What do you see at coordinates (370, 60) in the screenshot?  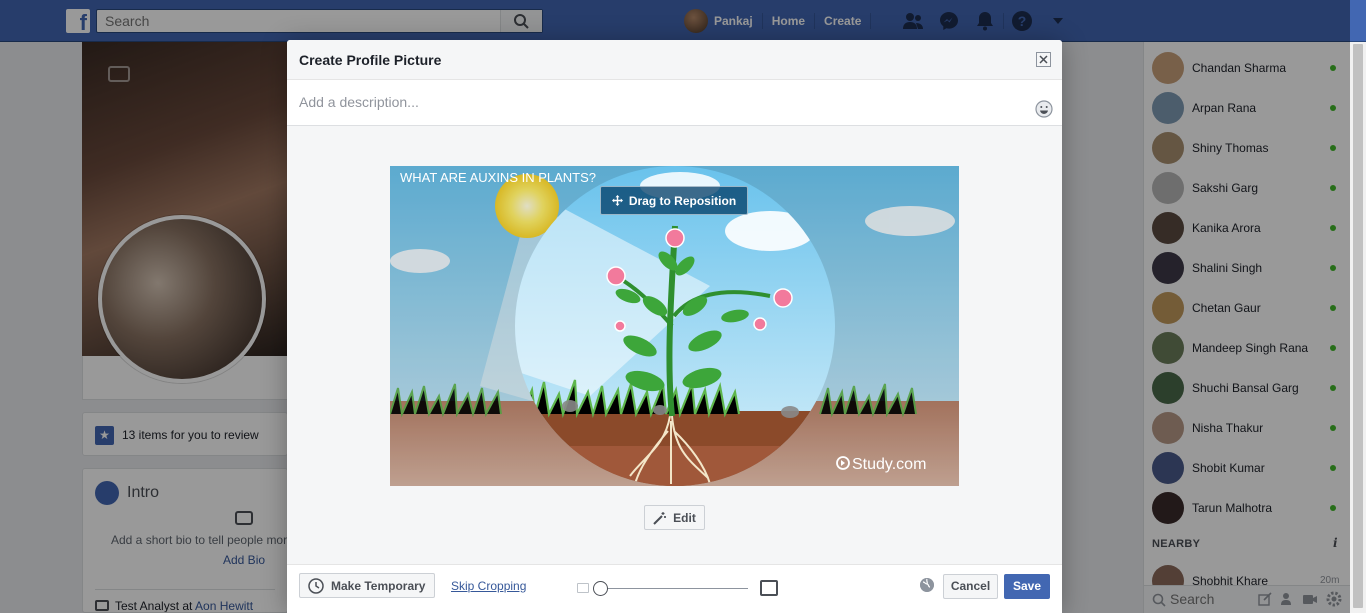 I see `dialog-title: Create Profile Picture` at bounding box center [370, 60].